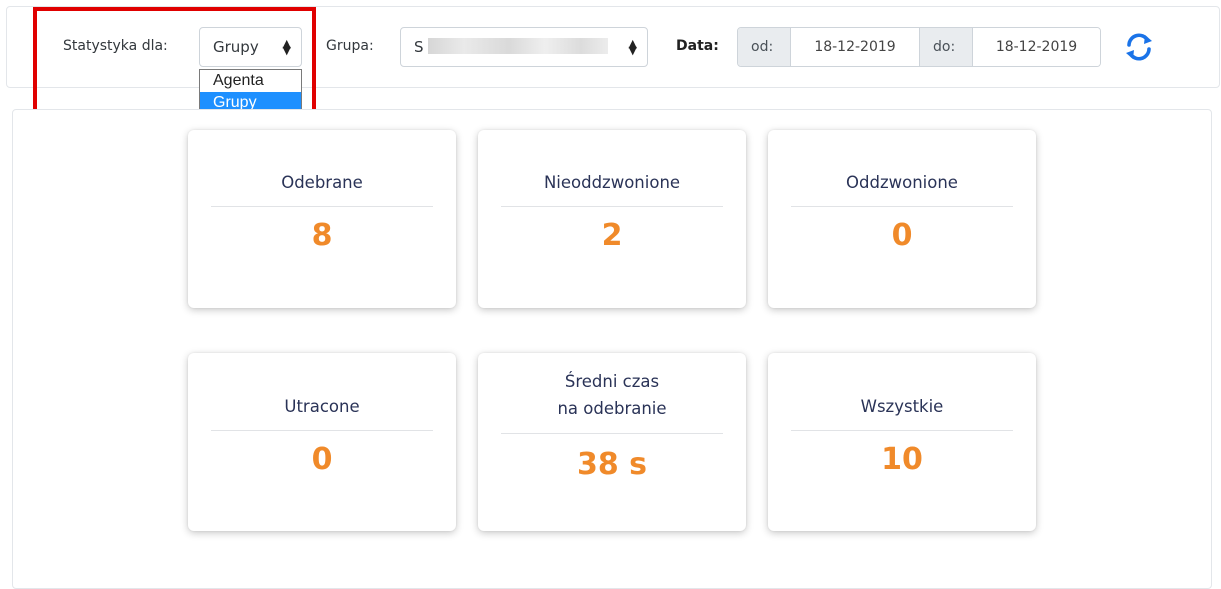 The image size is (1221, 589). What do you see at coordinates (902, 182) in the screenshot?
I see `stat-card-title: Oddzwonione` at bounding box center [902, 182].